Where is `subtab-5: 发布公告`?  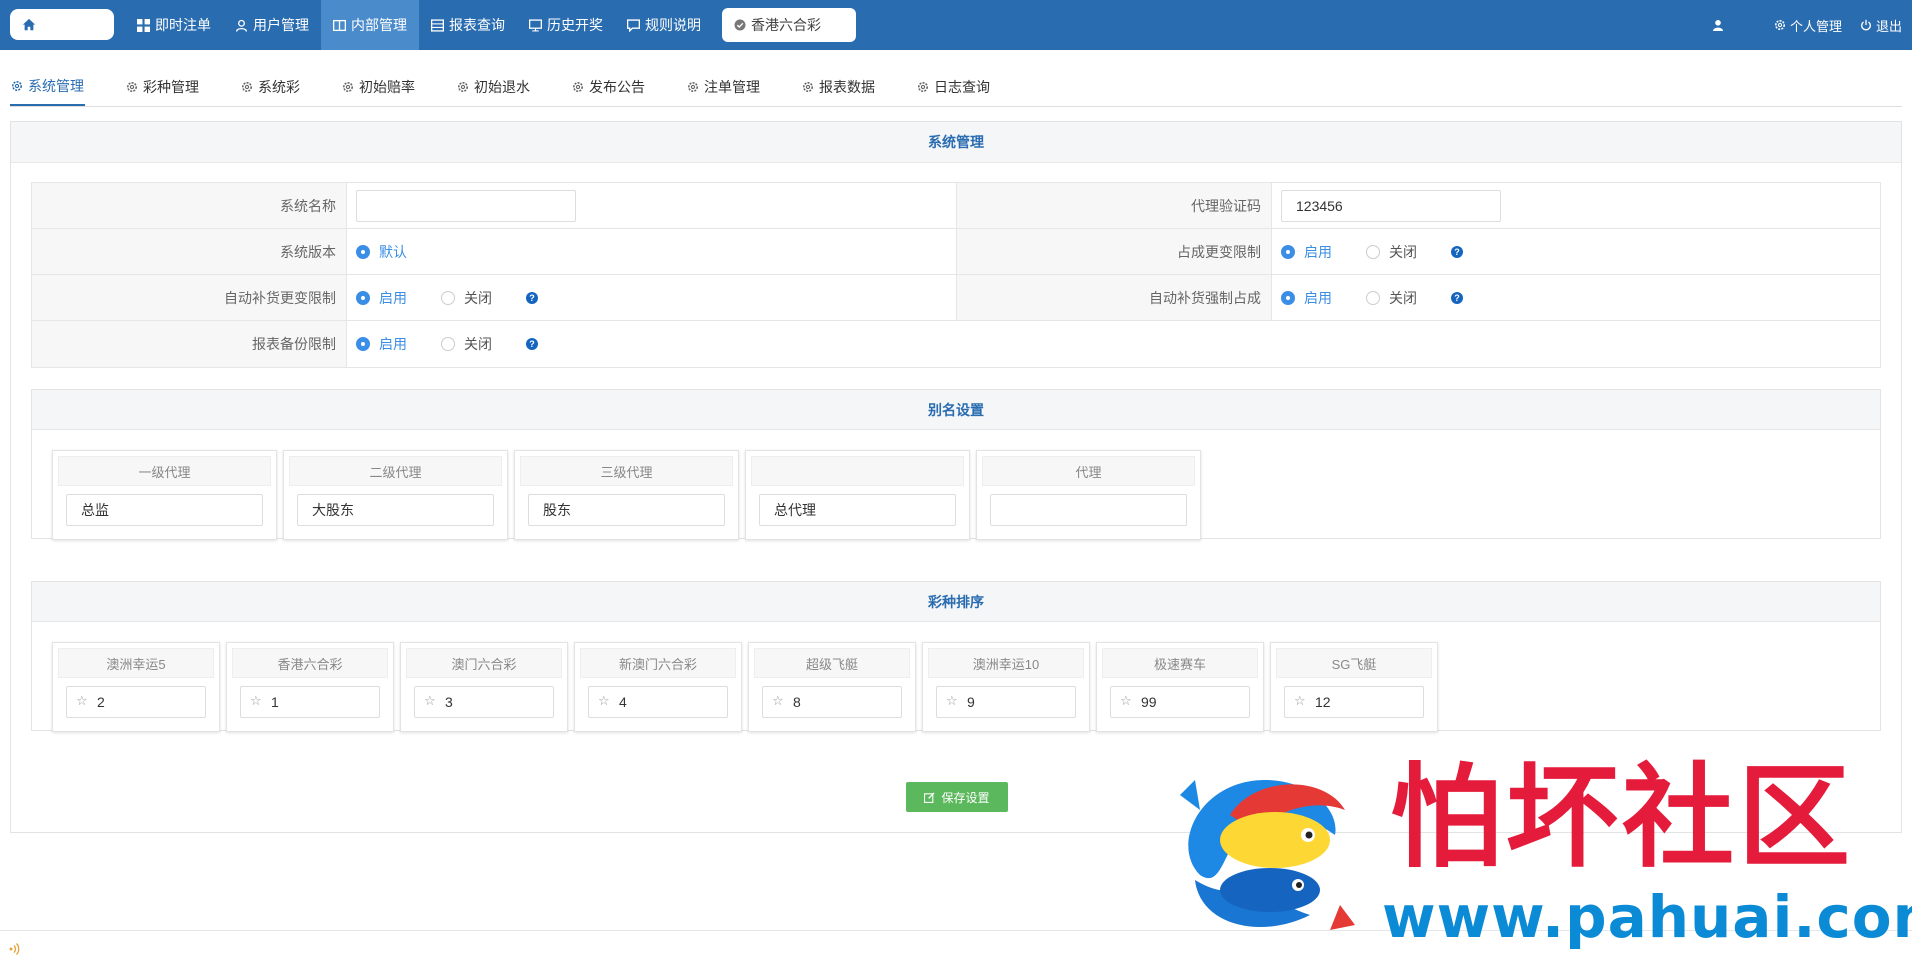
subtab-5: 发布公告 is located at coordinates (608, 87).